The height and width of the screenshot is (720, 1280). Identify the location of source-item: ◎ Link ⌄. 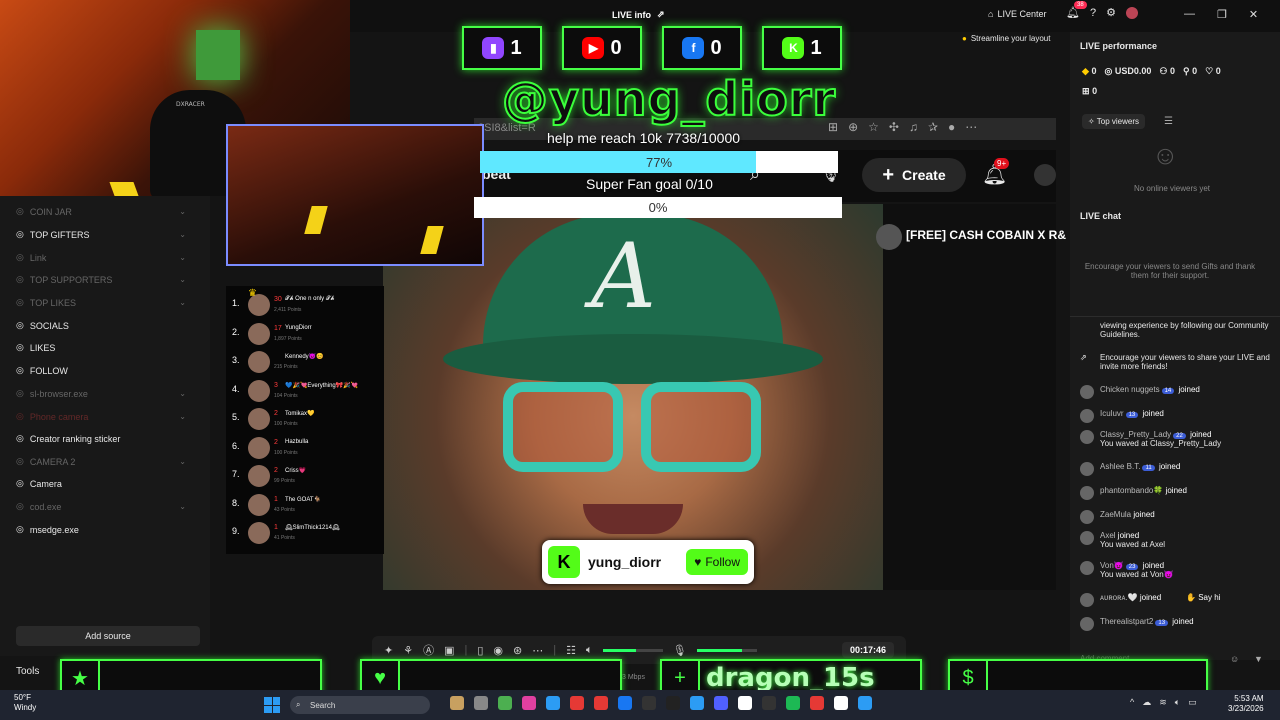
(101, 257).